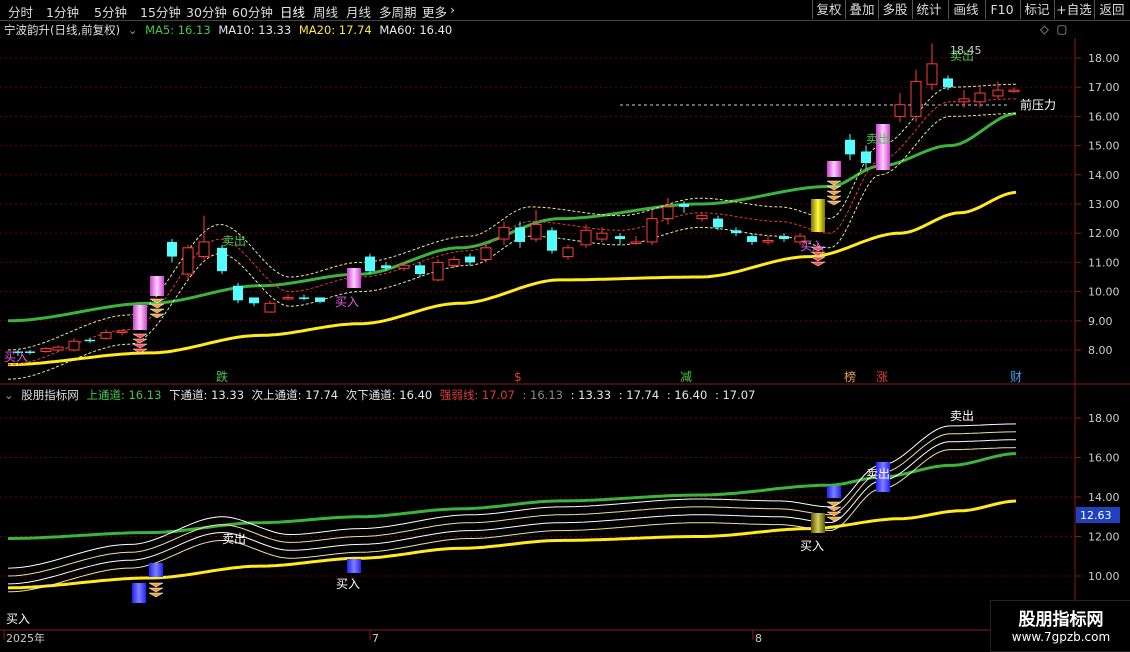 The width and height of the screenshot is (1130, 652). What do you see at coordinates (1038, 104) in the screenshot?
I see `resistance-label: 前压力` at bounding box center [1038, 104].